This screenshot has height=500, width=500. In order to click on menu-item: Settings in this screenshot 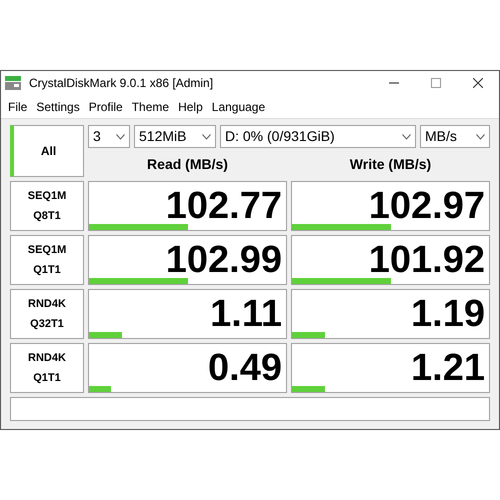, I will do `click(58, 107)`.